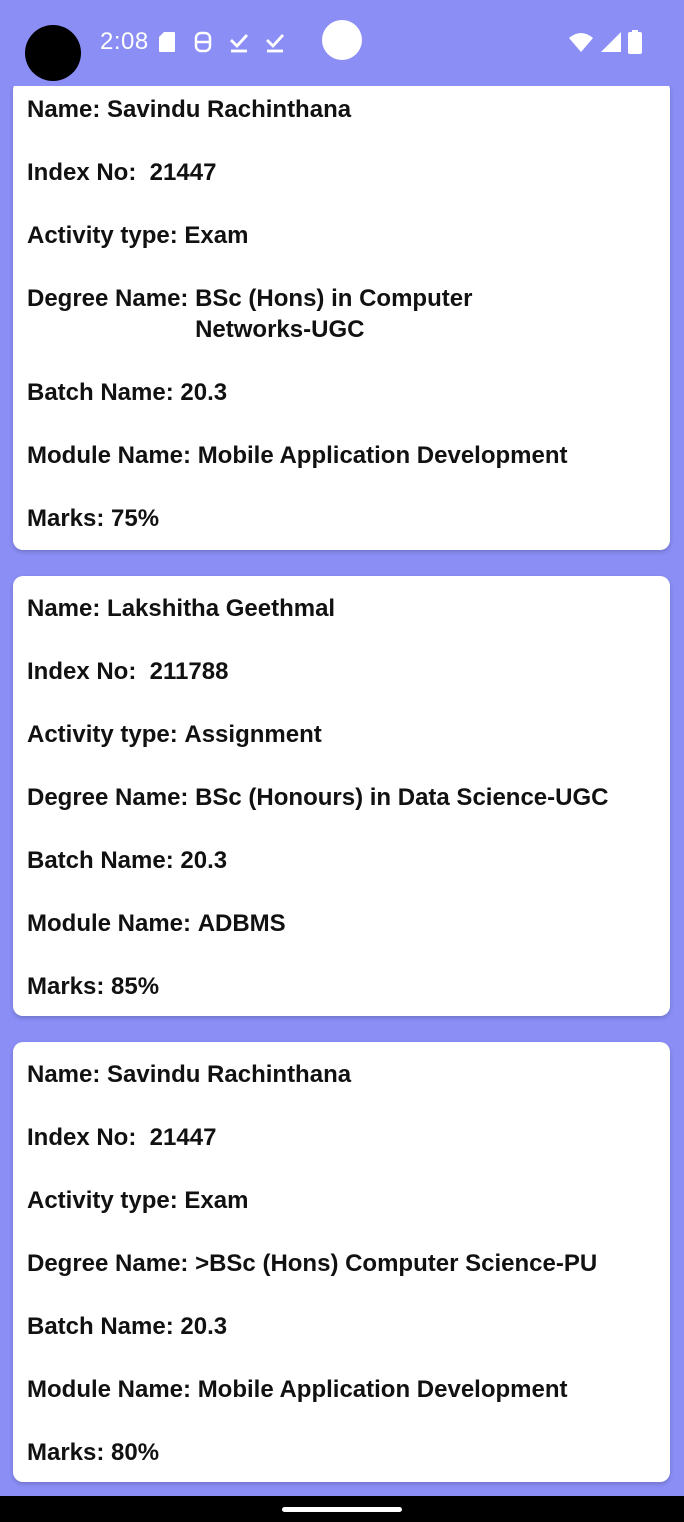 The height and width of the screenshot is (1522, 684). I want to click on marks-value: 75%, so click(135, 518).